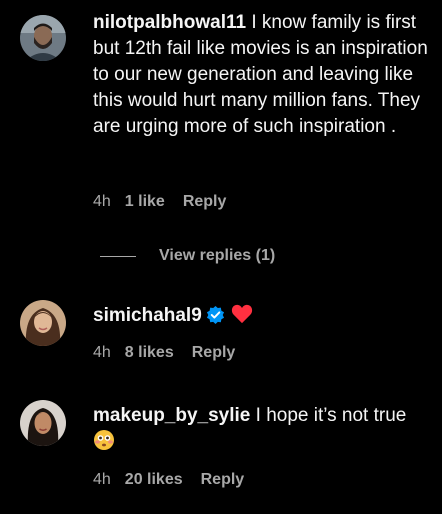  I want to click on flushed-face-icon, so click(104, 444).